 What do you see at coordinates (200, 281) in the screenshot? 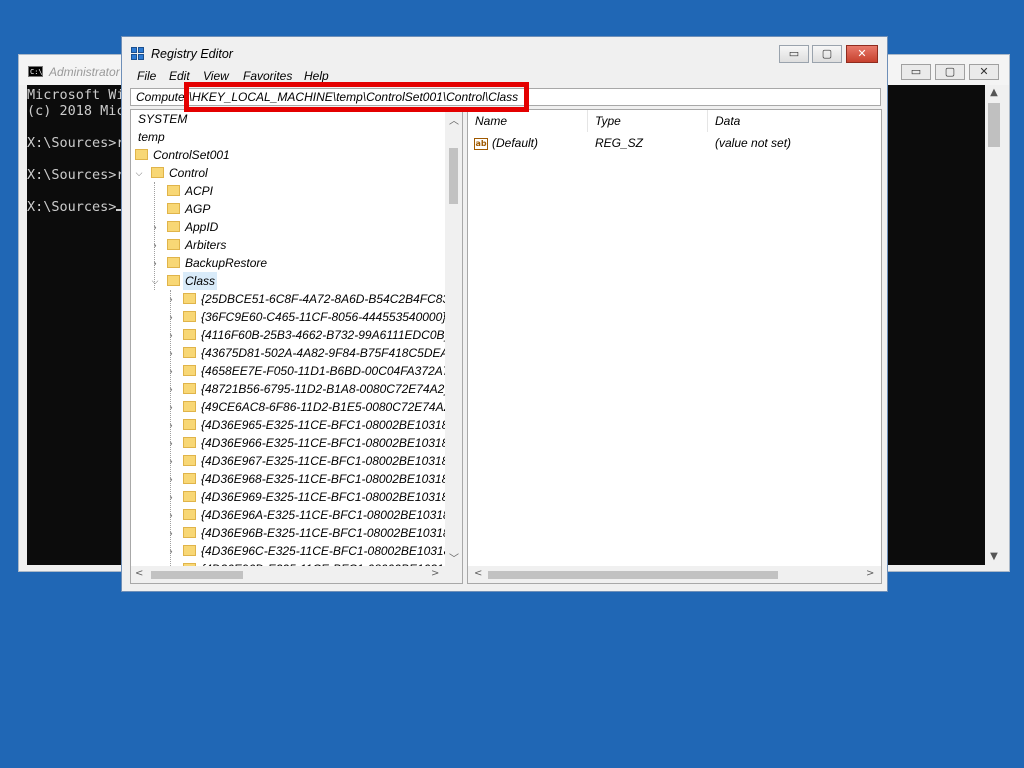
I see `tree-item-label: Class` at bounding box center [200, 281].